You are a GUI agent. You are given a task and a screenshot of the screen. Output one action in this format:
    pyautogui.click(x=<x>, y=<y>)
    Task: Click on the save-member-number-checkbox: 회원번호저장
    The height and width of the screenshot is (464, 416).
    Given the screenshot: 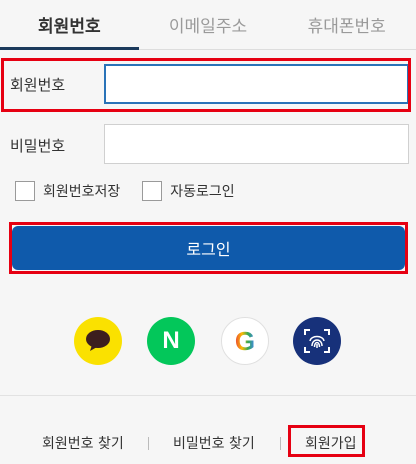 What is the action you would take?
    pyautogui.click(x=67, y=191)
    